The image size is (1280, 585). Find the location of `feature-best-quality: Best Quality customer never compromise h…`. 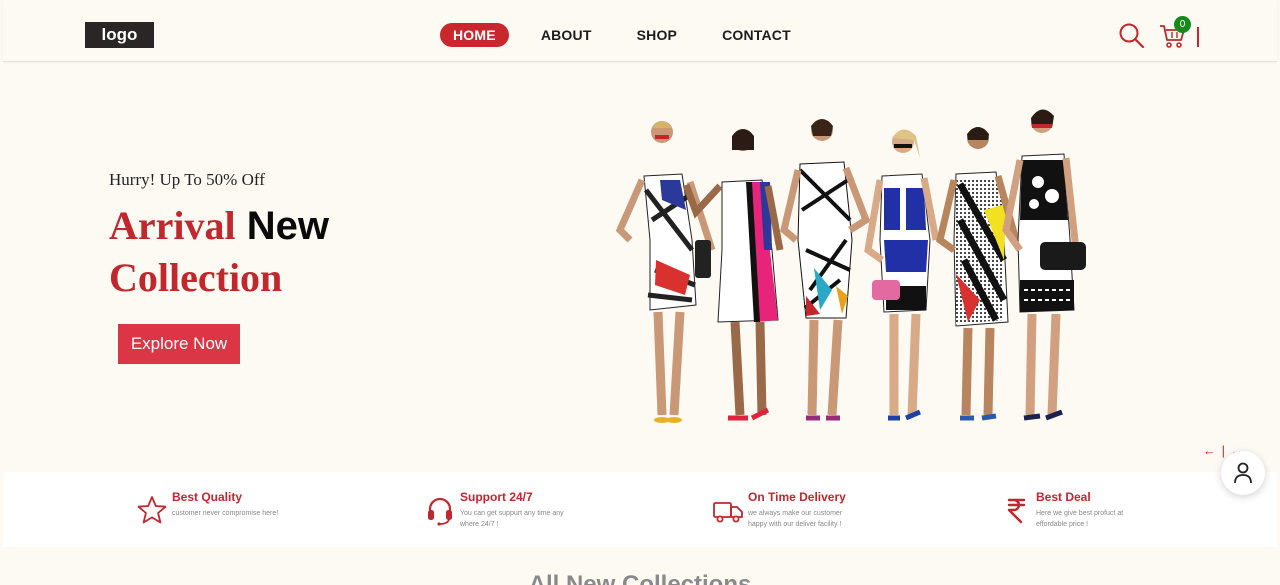

feature-best-quality: Best Quality customer never compromise h… is located at coordinates (210, 508).